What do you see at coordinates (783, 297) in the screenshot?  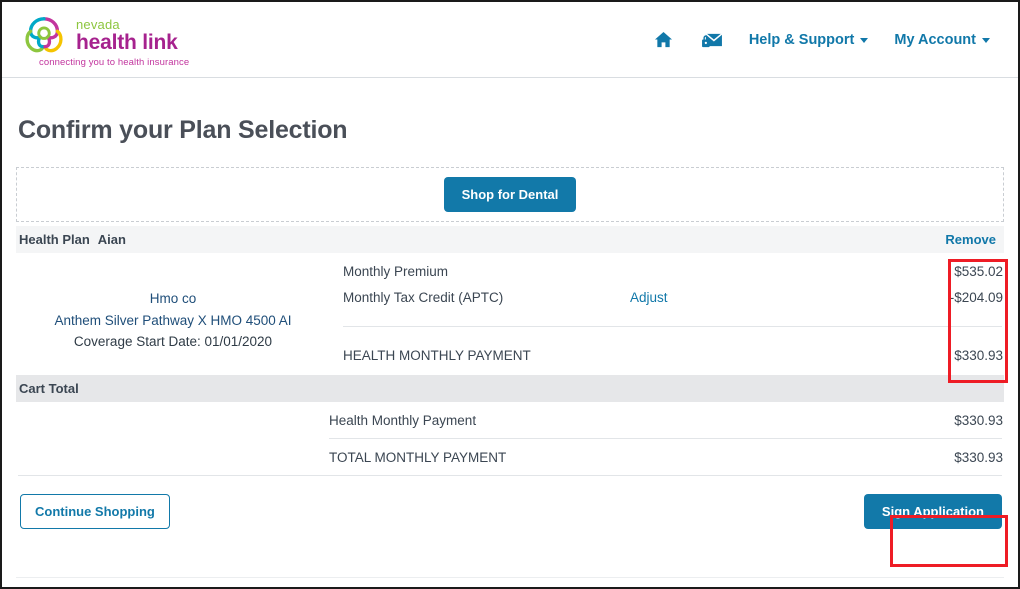 I see `charge-action: Adjust` at bounding box center [783, 297].